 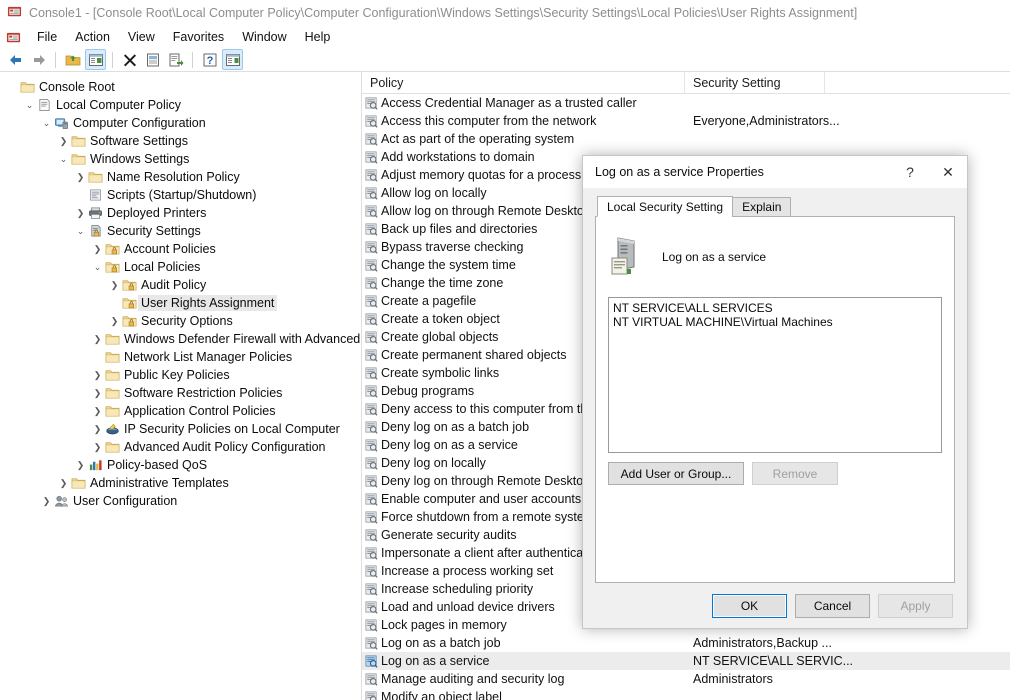 I want to click on help-icon: ?, so click(x=209, y=59).